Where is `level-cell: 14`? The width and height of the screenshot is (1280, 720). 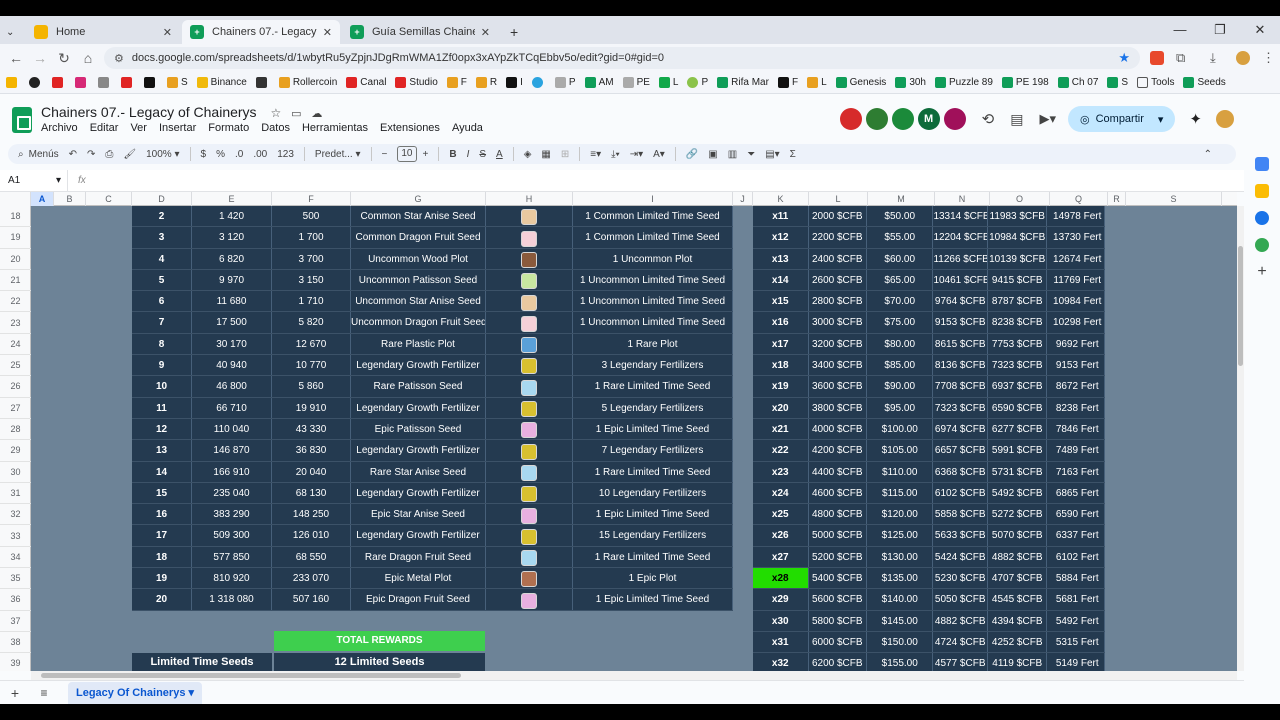
level-cell: 14 is located at coordinates (162, 471).